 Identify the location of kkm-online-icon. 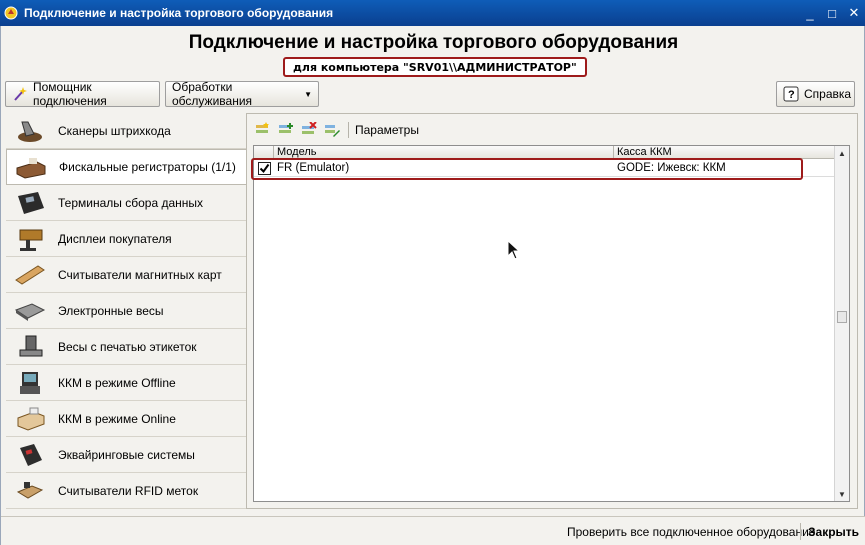
(30, 419).